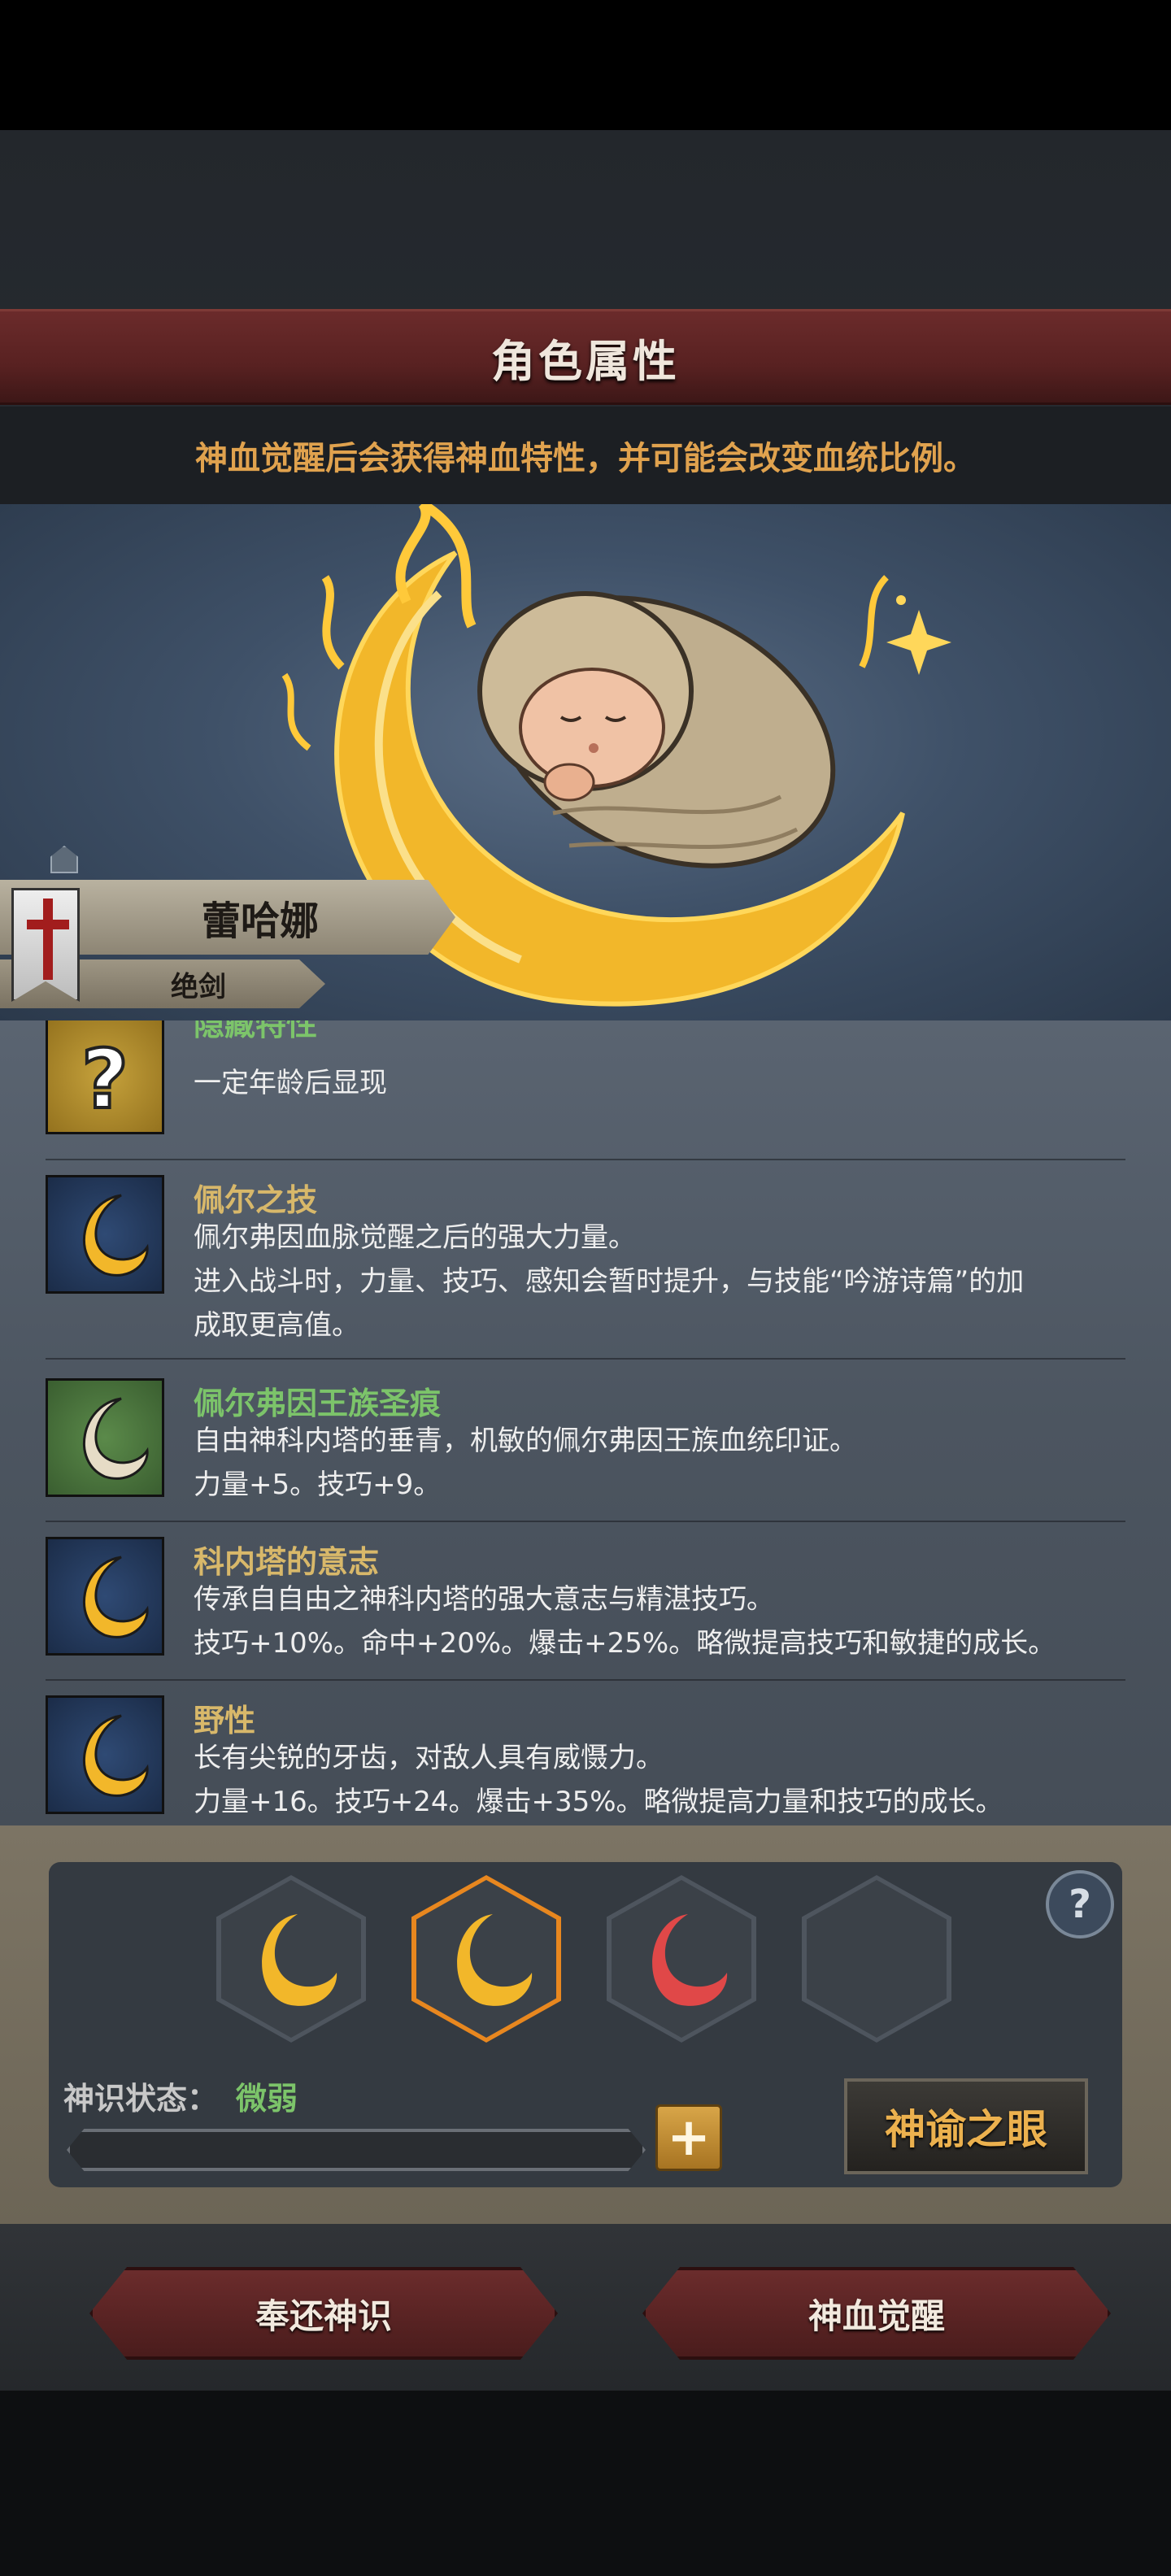 This screenshot has width=1171, height=2576. What do you see at coordinates (105, 1437) in the screenshot?
I see `white-crescent-icon` at bounding box center [105, 1437].